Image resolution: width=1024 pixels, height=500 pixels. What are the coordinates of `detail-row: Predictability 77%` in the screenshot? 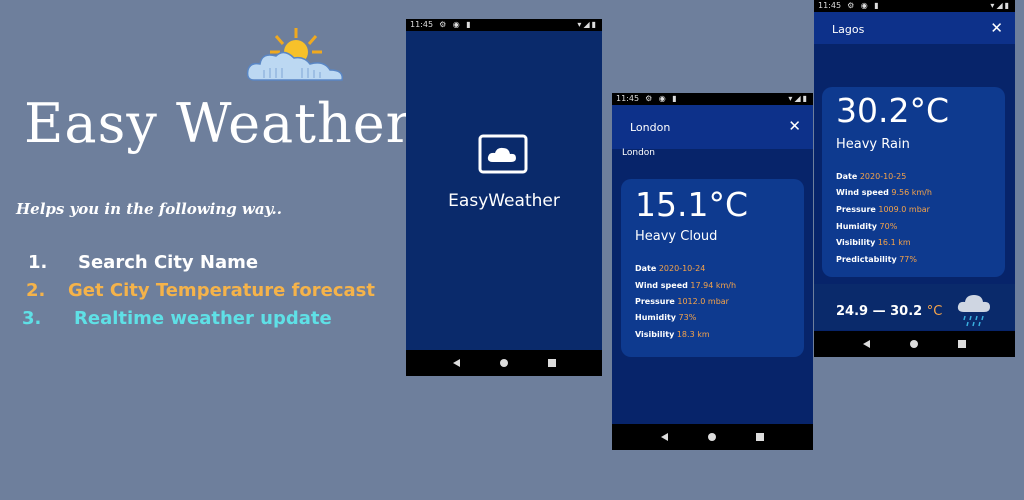 It's located at (876, 259).